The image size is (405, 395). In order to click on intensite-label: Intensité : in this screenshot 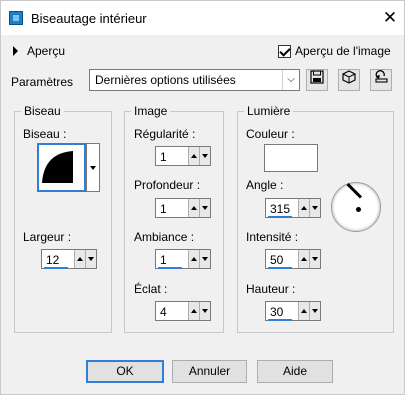, I will do `click(272, 237)`.